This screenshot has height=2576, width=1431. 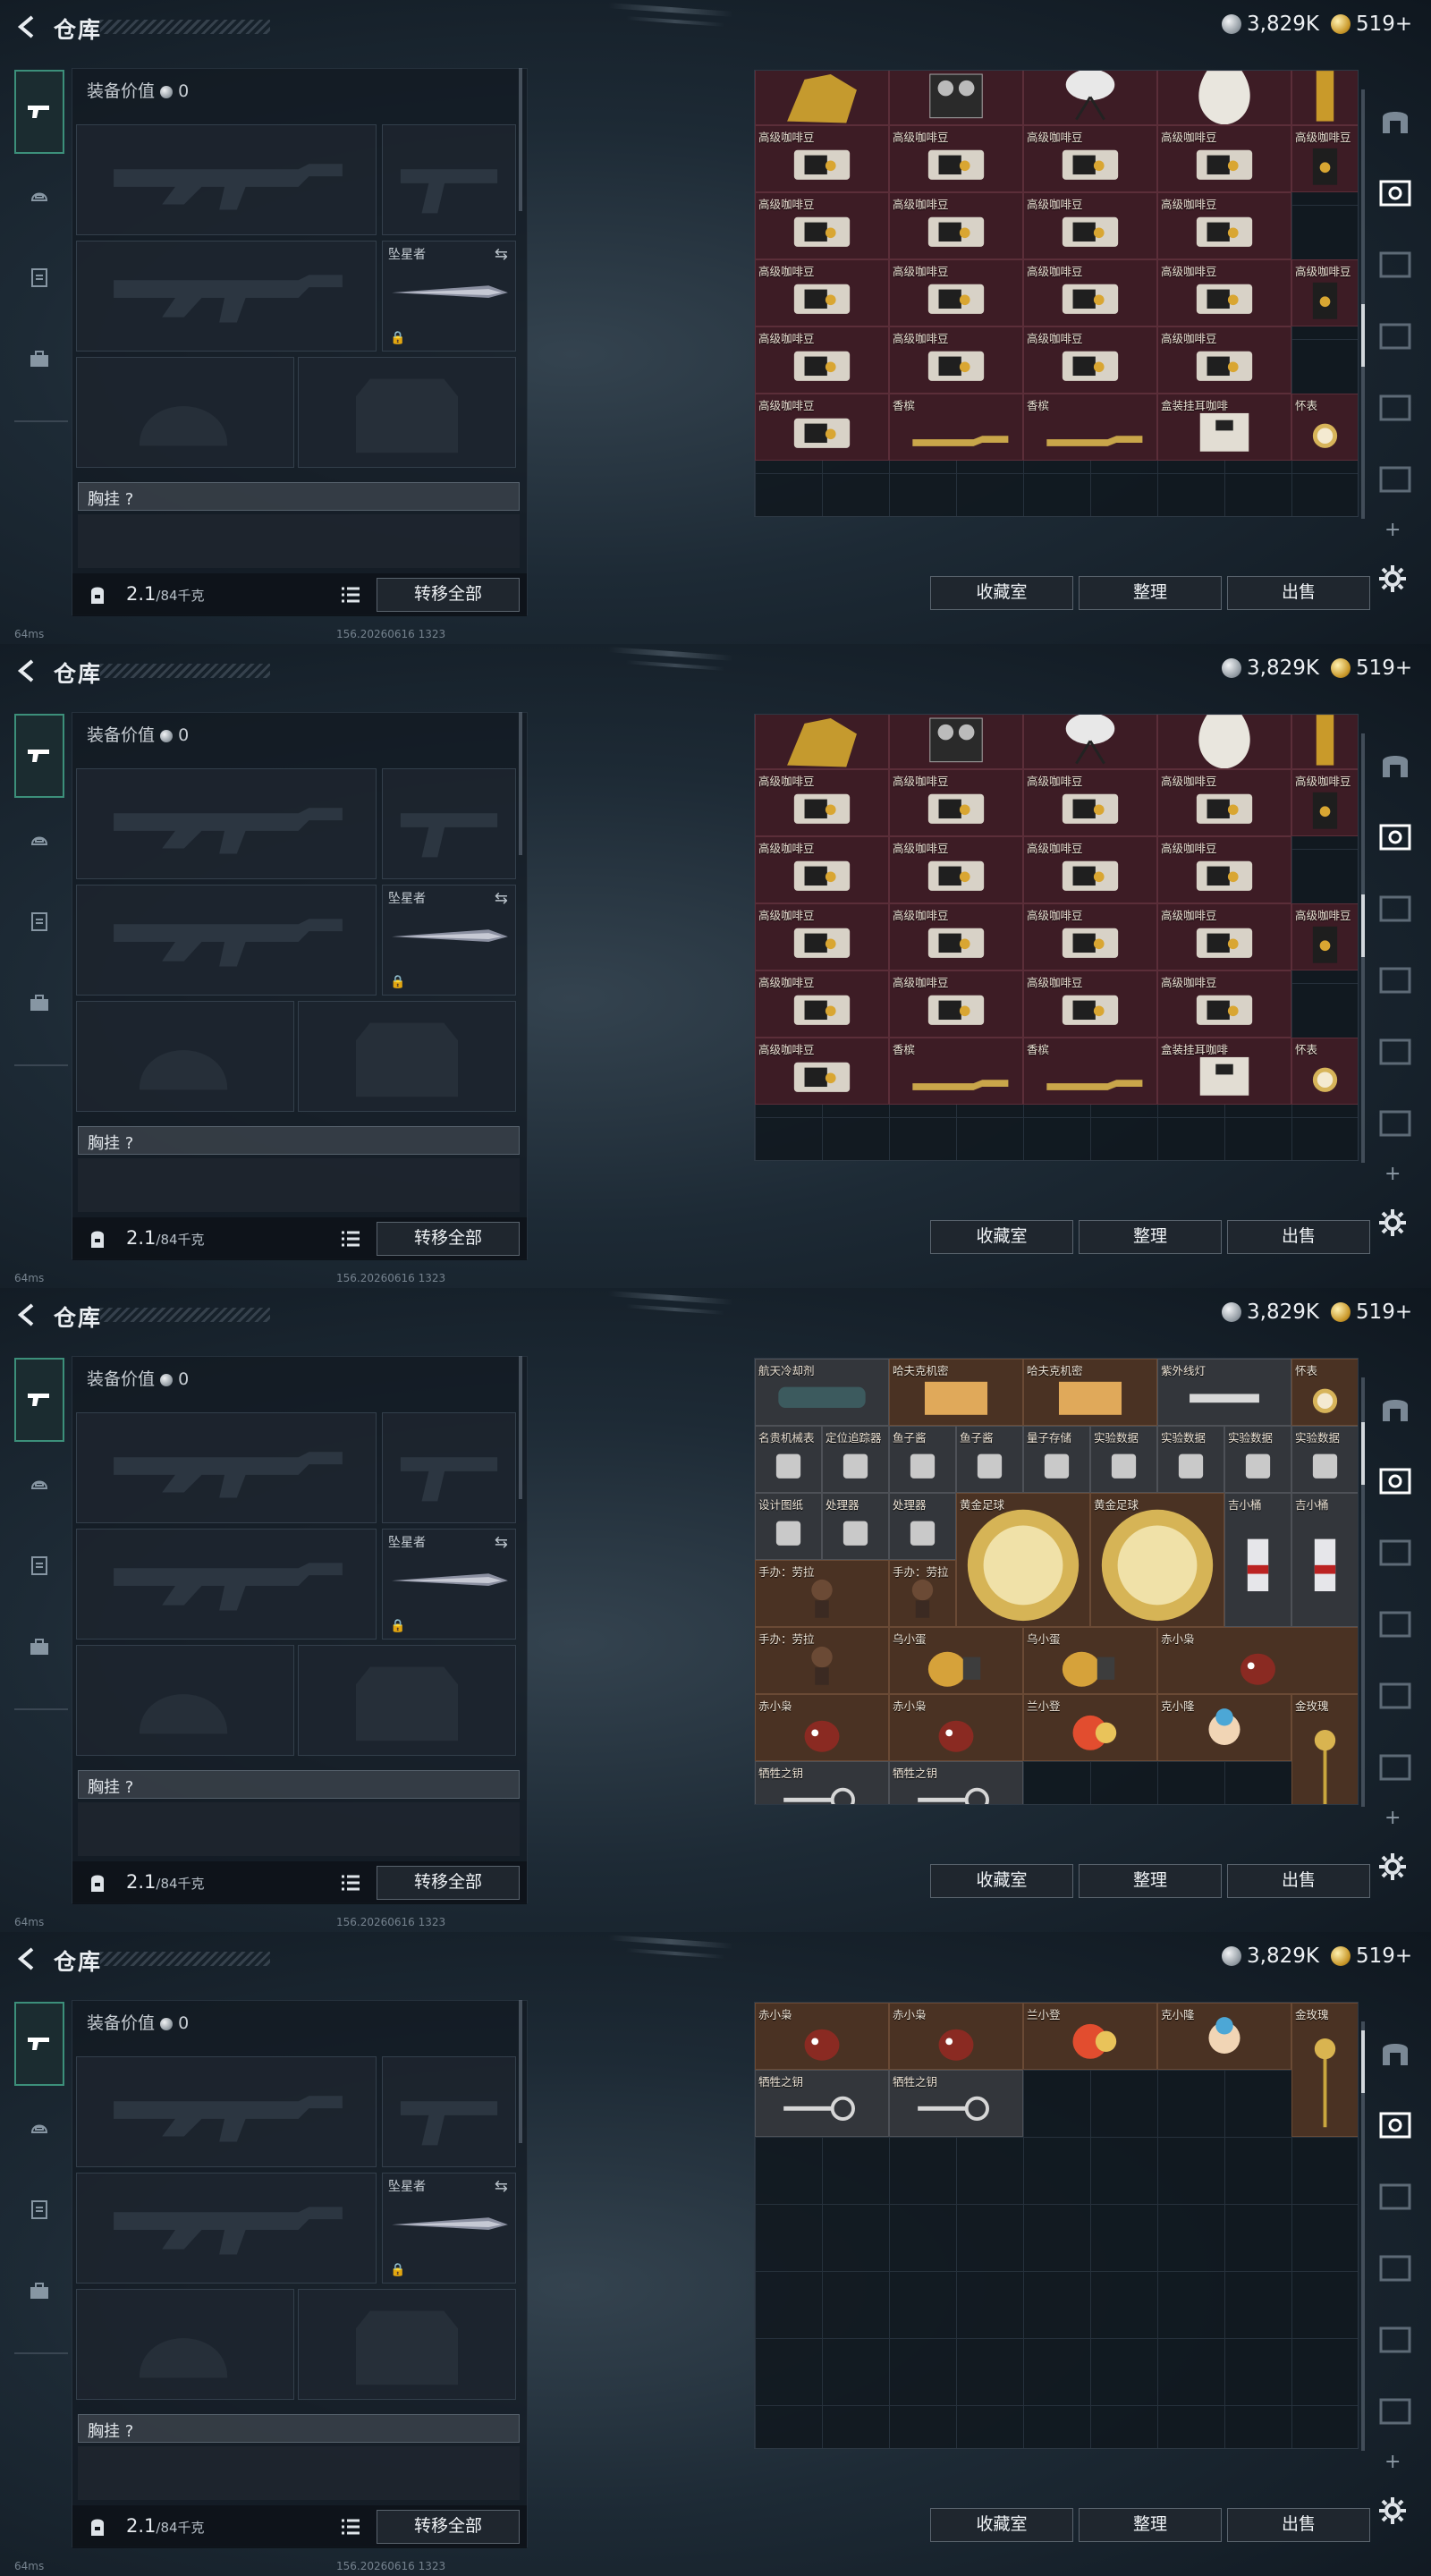 What do you see at coordinates (39, 112) in the screenshot?
I see `nav-gun-tab` at bounding box center [39, 112].